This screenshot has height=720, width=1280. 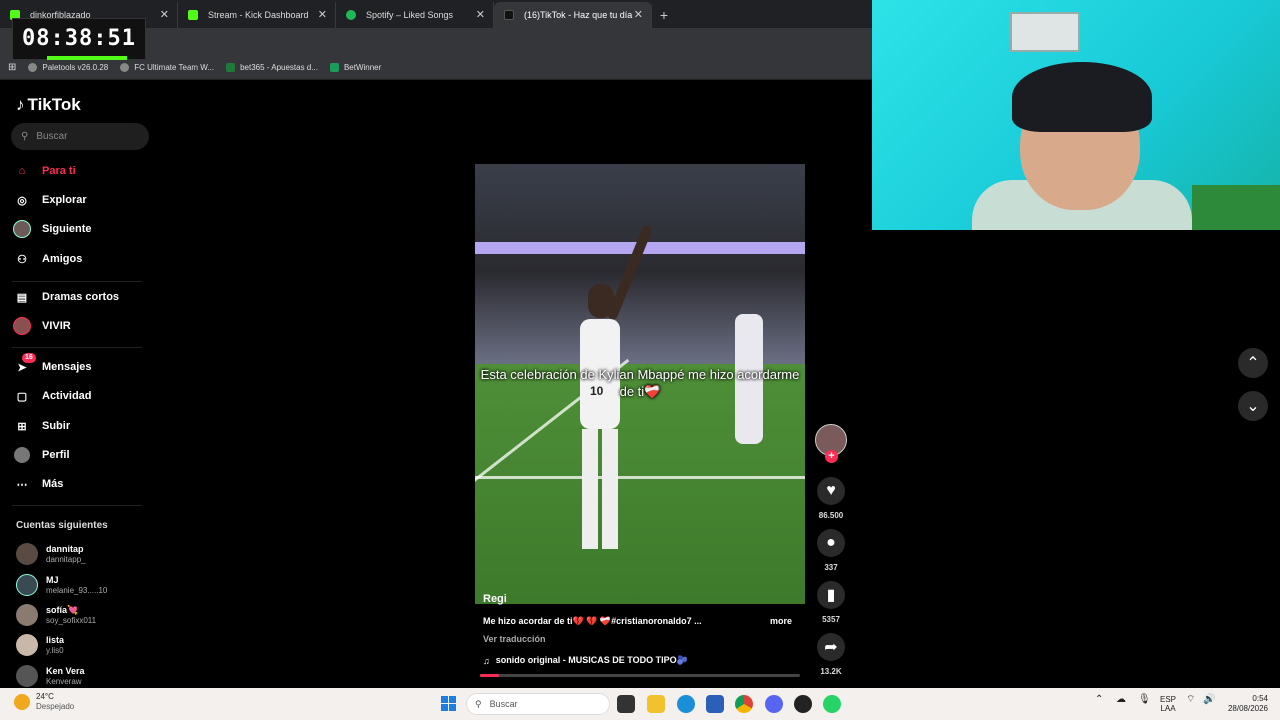 I want to click on video-player-figure: 10, so click(x=612, y=389).